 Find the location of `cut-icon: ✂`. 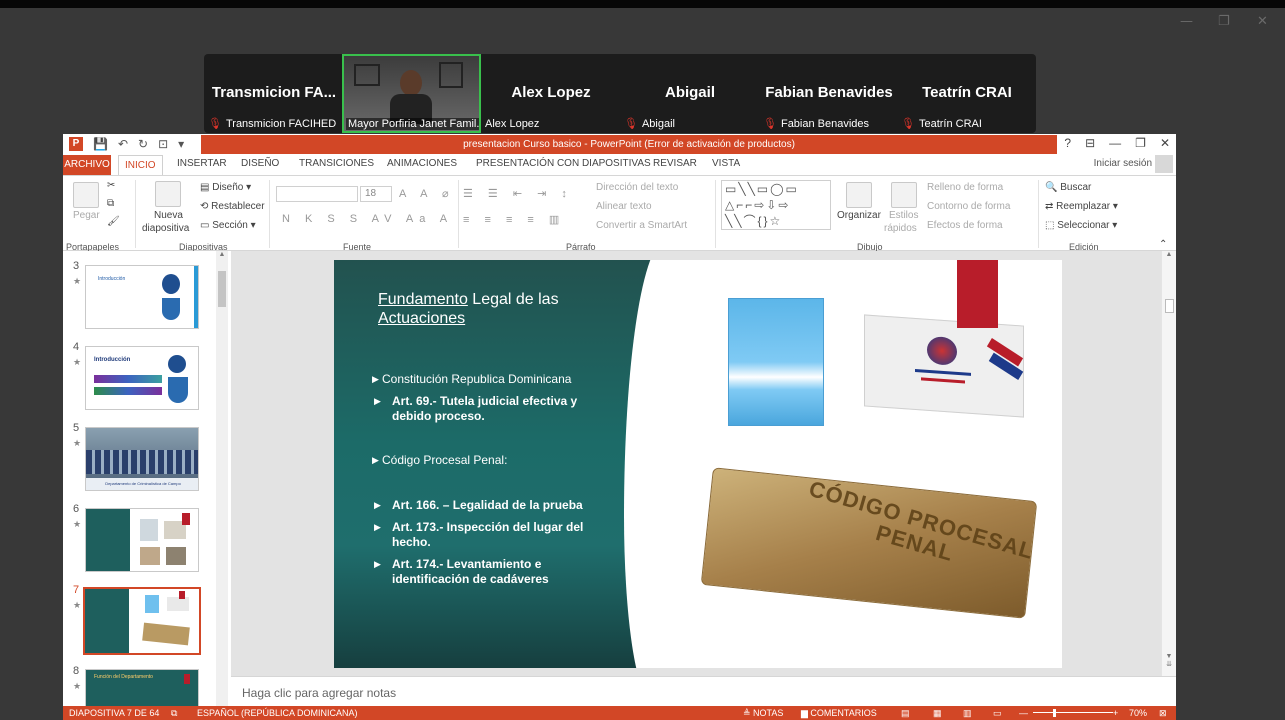

cut-icon: ✂ is located at coordinates (111, 185).